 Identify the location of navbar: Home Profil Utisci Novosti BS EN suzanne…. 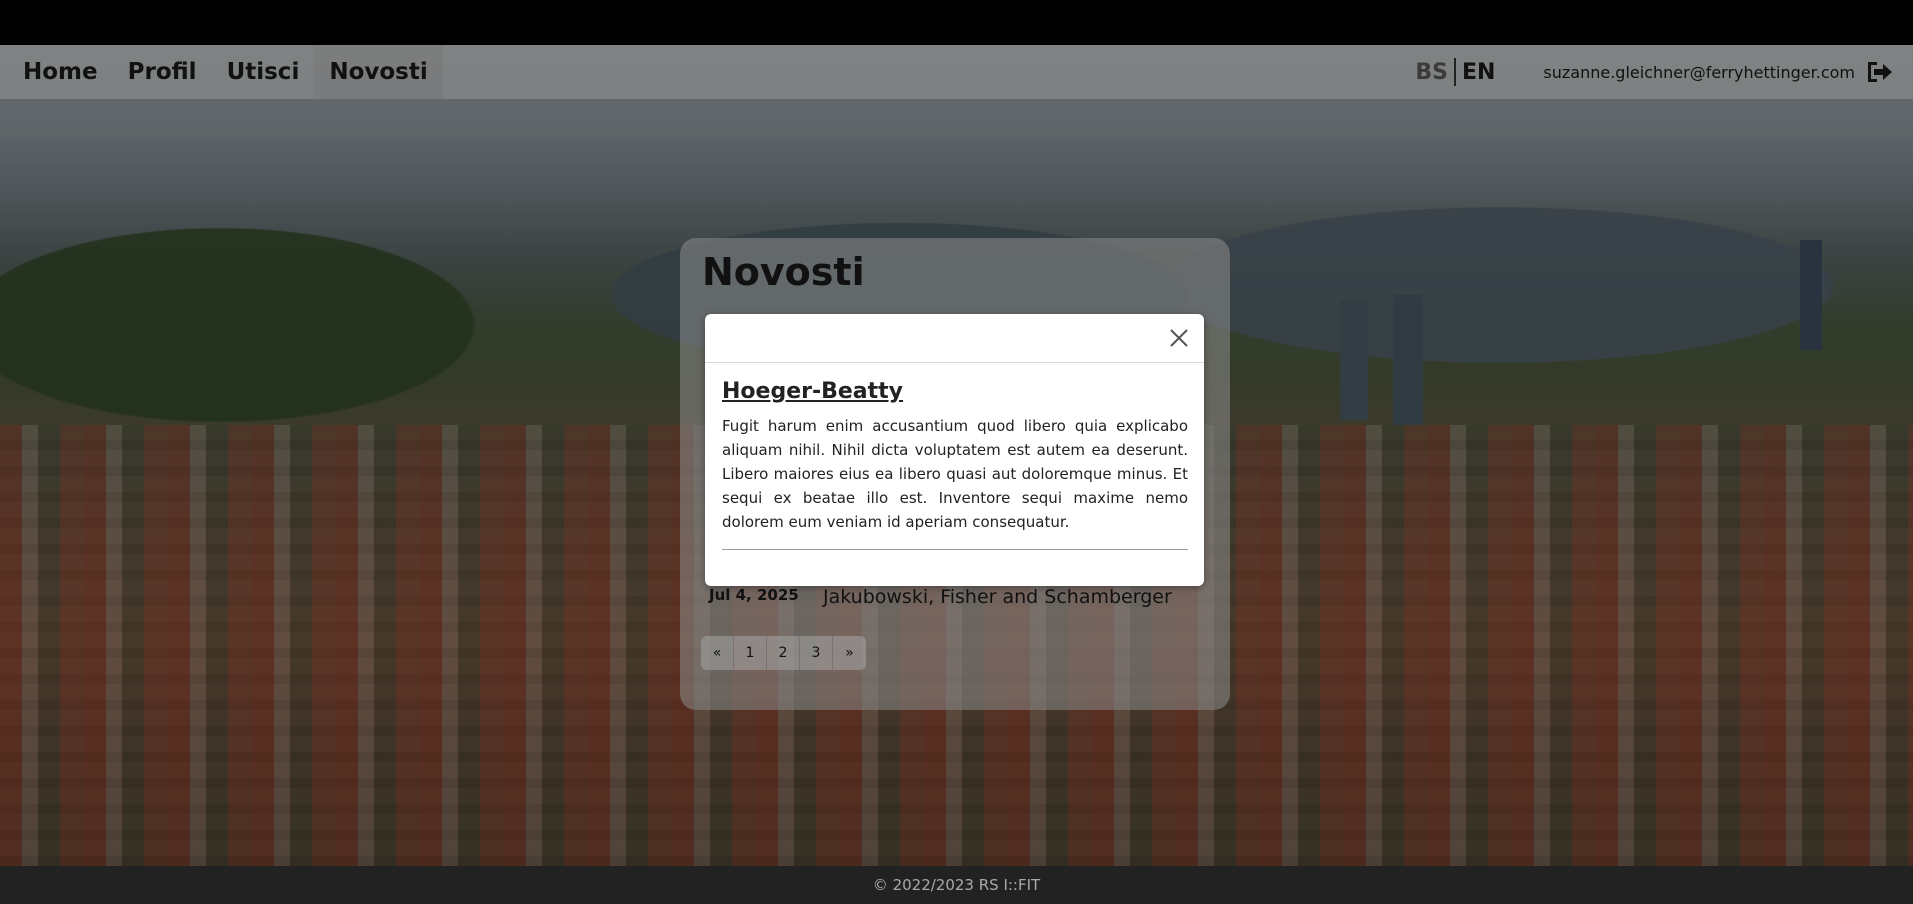
(956, 72).